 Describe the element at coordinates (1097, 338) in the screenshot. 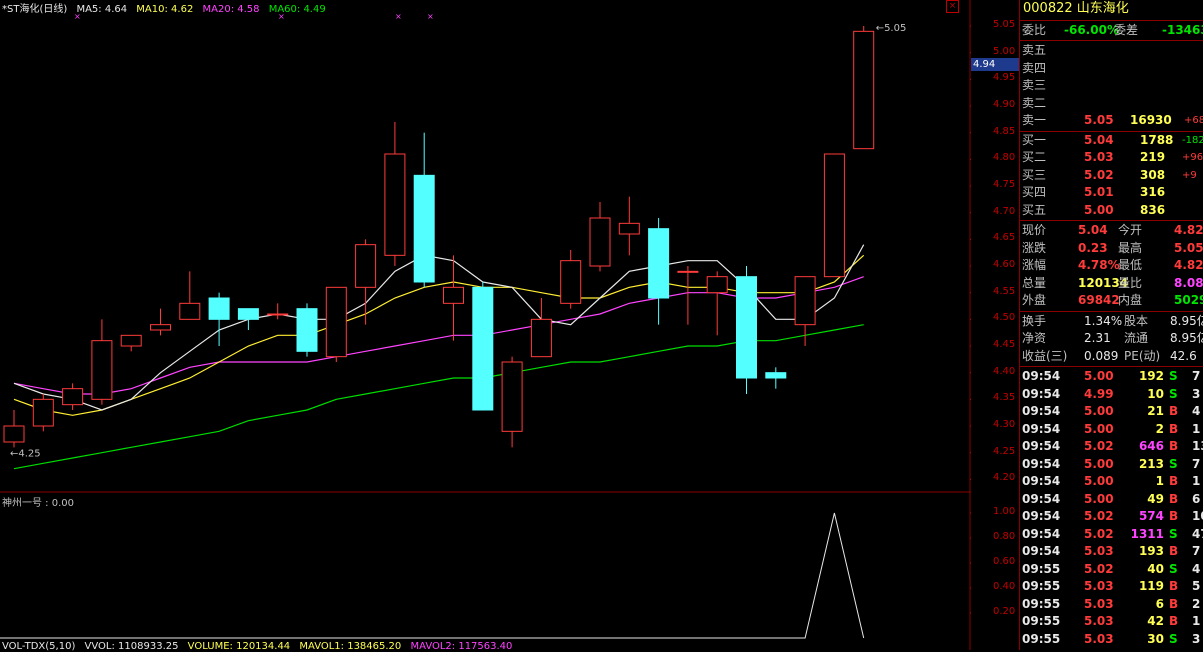

I see `fundamental-value: 2.31` at that location.